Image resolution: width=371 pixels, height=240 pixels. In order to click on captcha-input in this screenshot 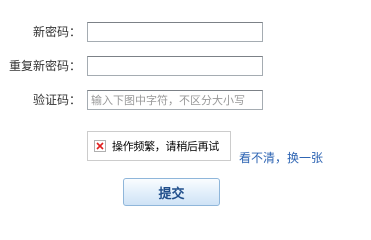, I will do `click(175, 100)`.